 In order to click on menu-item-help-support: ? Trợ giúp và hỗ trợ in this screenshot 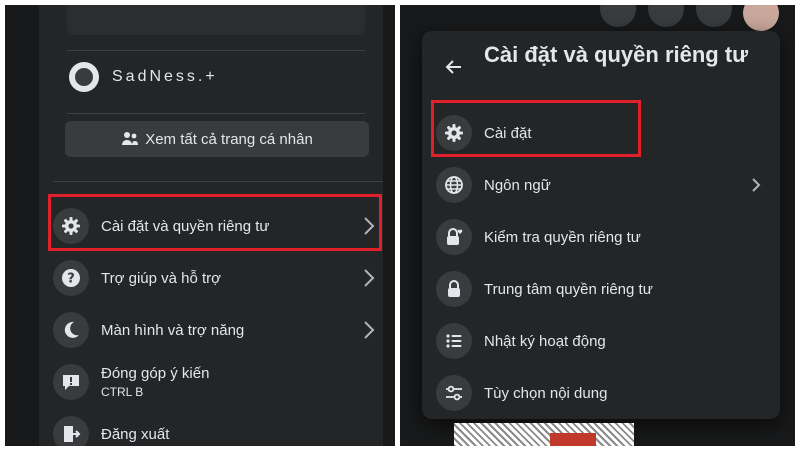, I will do `click(218, 278)`.